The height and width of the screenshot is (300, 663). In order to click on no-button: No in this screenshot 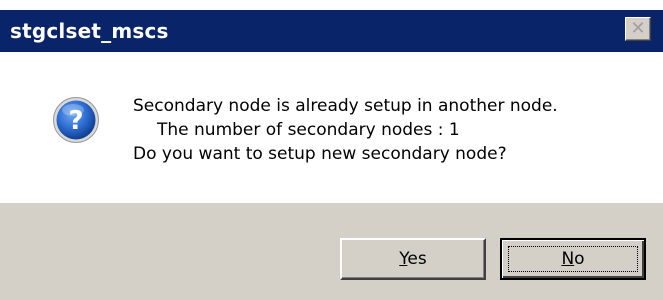, I will do `click(573, 259)`.